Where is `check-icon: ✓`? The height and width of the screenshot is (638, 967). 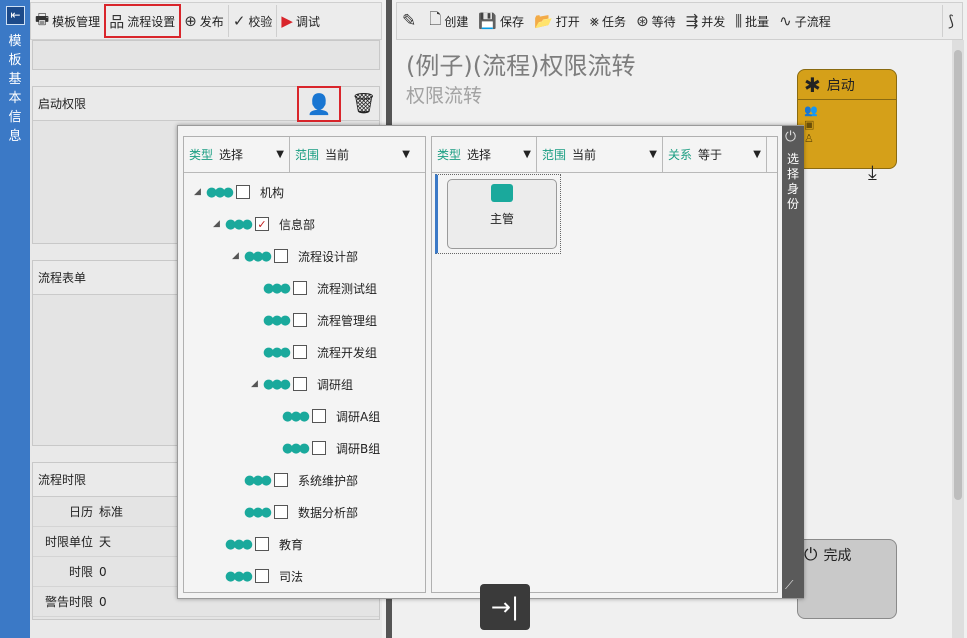
check-icon: ✓ is located at coordinates (239, 21).